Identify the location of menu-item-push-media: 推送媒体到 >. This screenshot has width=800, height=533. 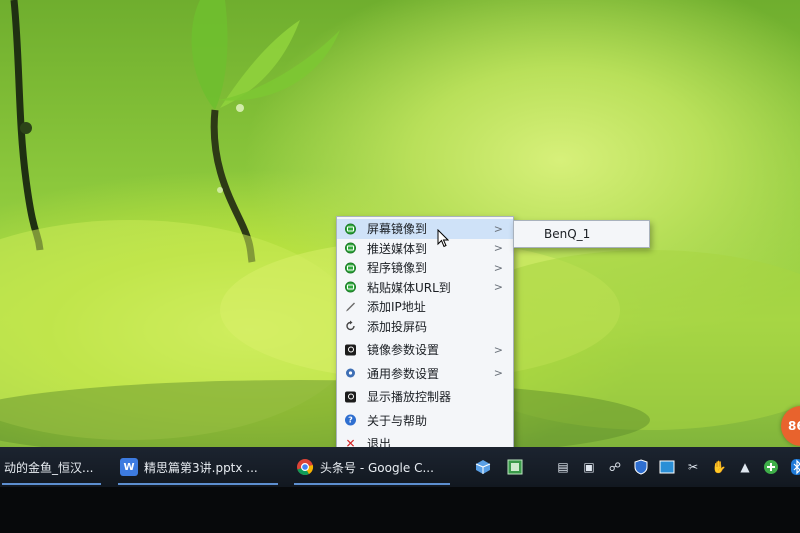
(425, 249).